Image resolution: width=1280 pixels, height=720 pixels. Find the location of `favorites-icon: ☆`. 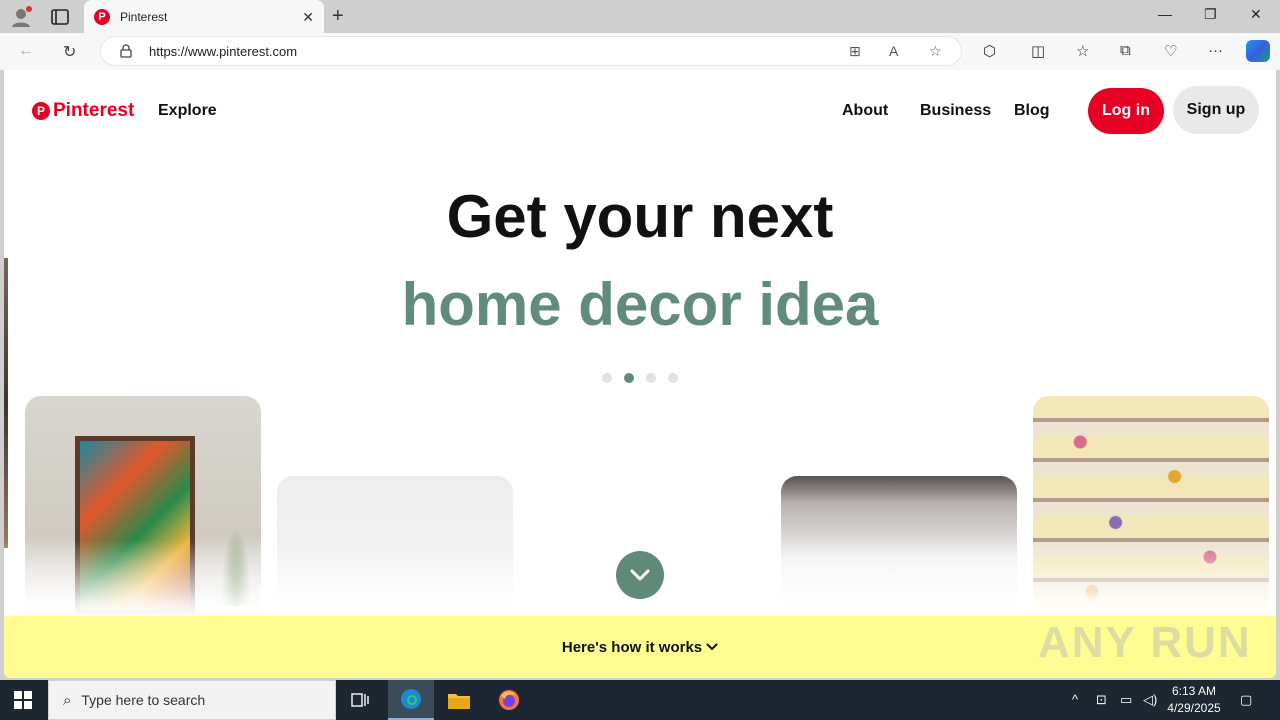

favorites-icon: ☆ is located at coordinates (1082, 51).